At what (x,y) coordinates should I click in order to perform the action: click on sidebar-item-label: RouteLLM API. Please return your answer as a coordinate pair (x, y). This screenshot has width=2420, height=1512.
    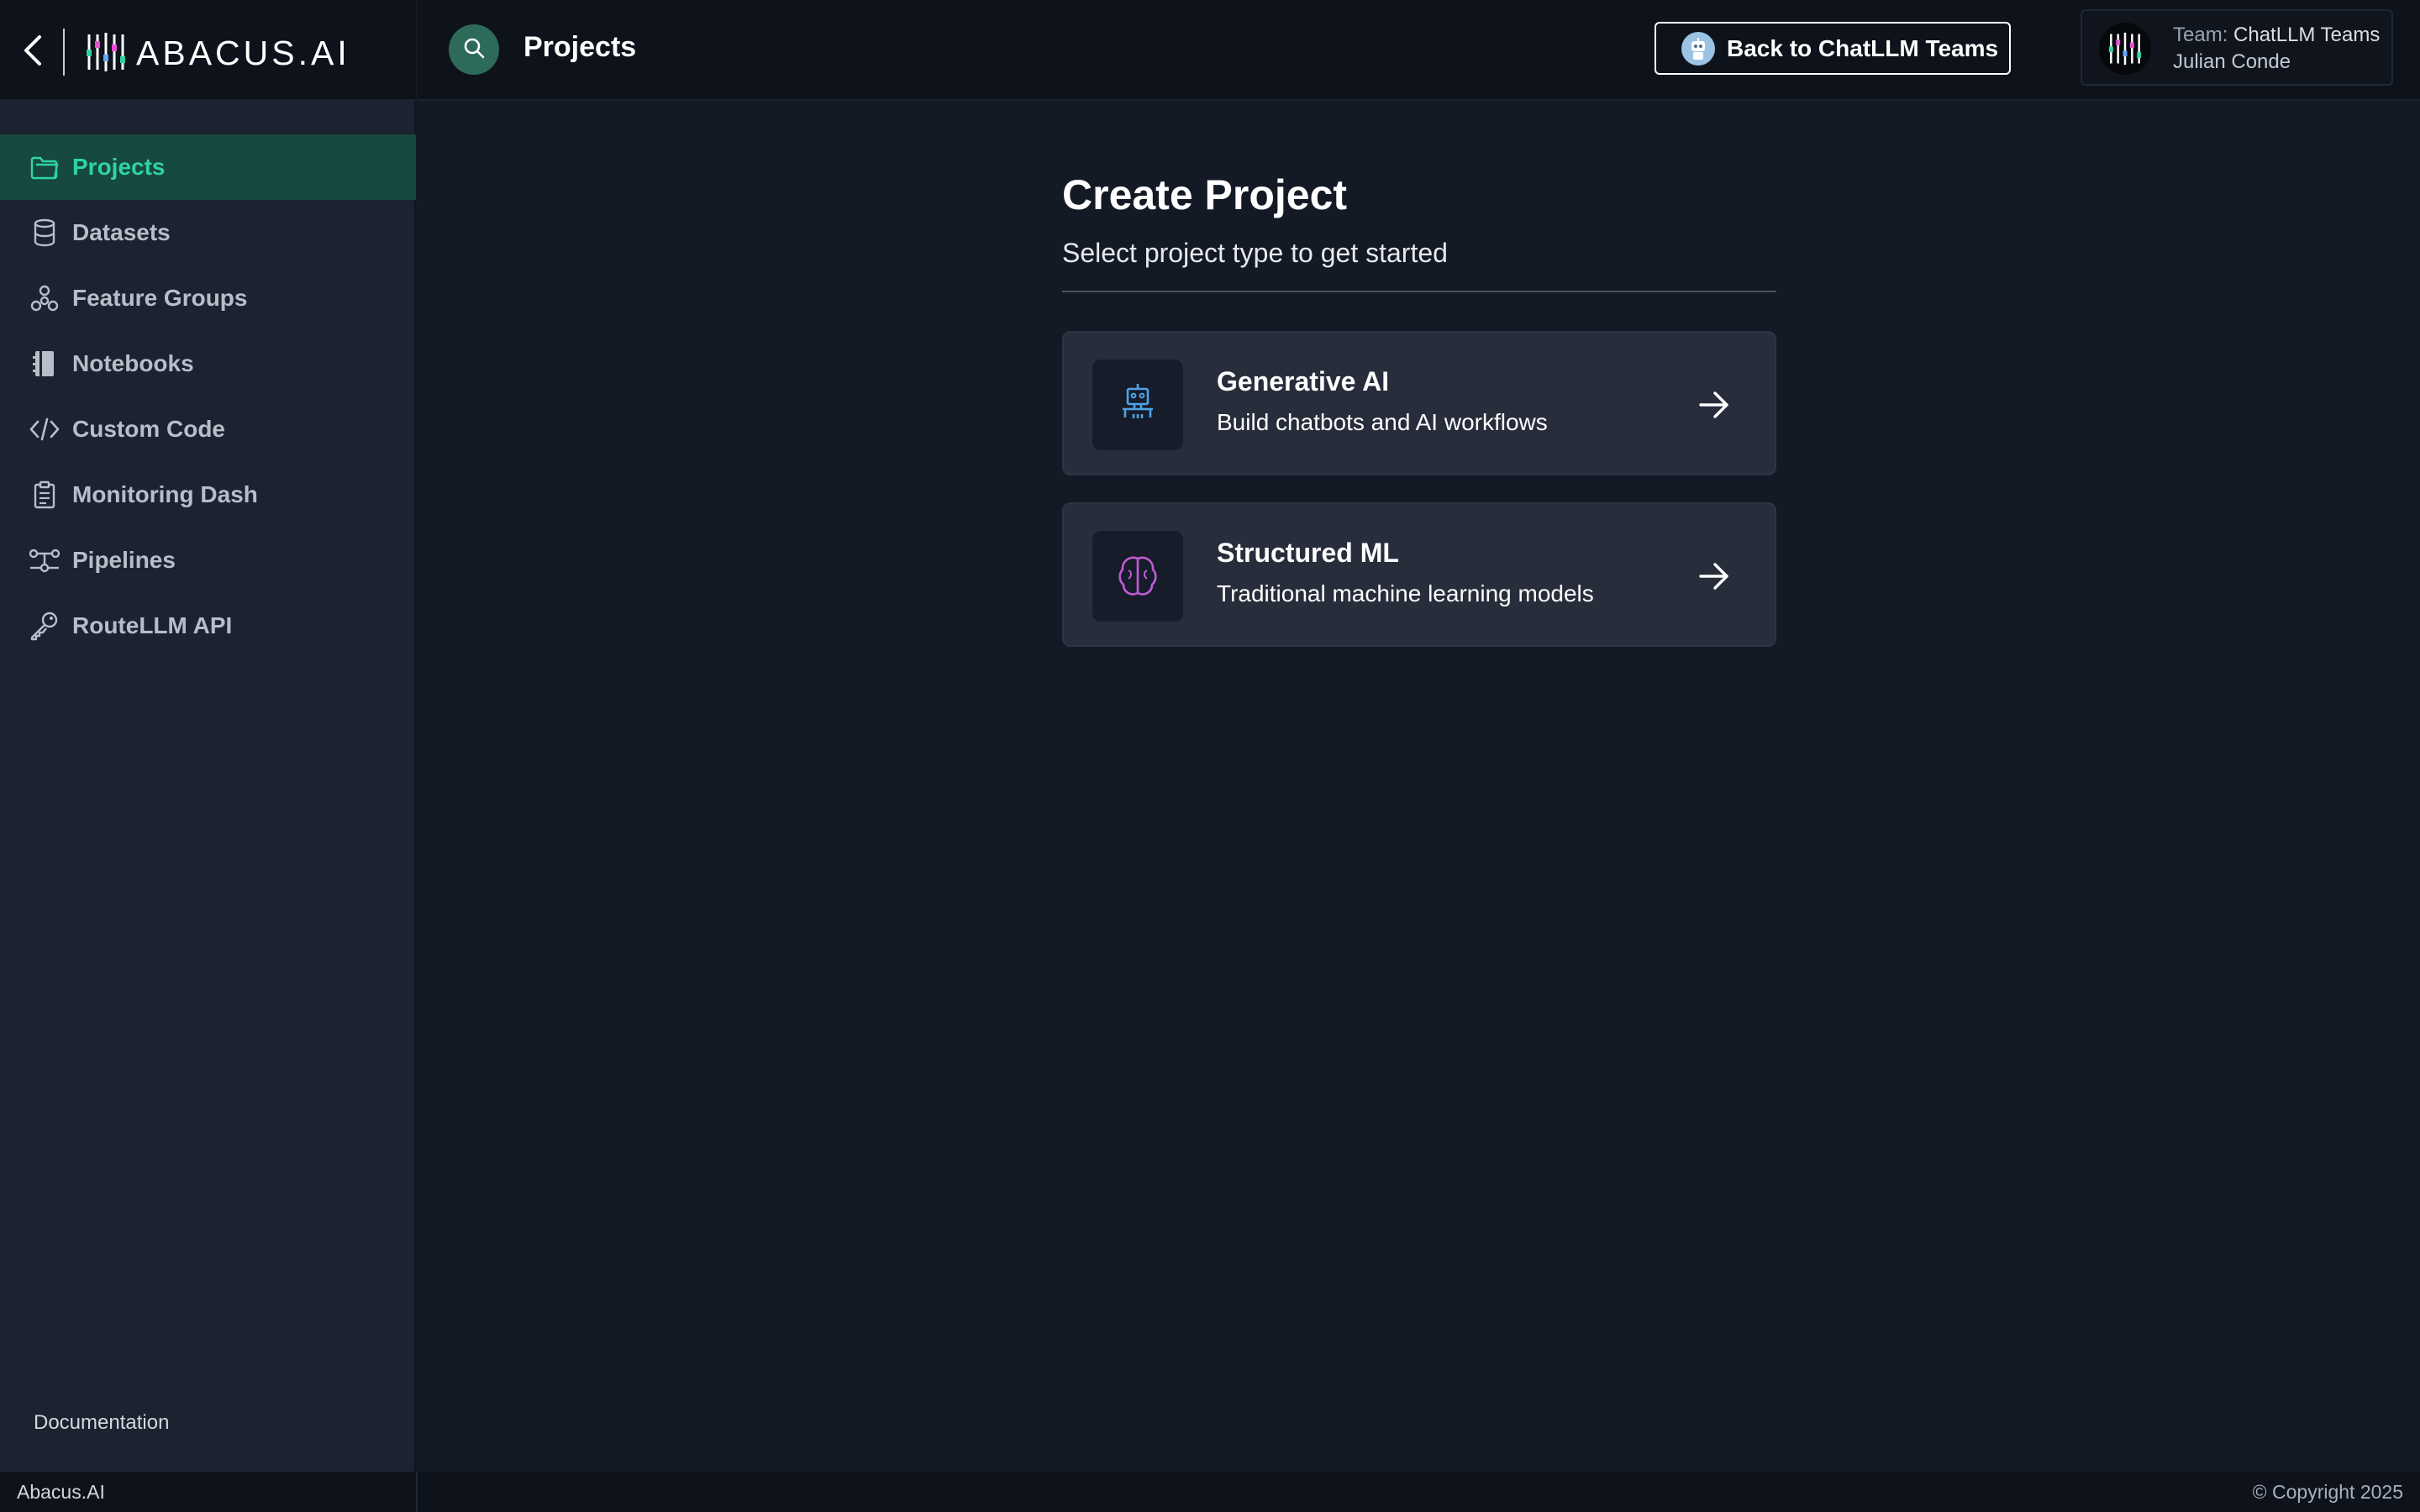
    Looking at the image, I should click on (153, 625).